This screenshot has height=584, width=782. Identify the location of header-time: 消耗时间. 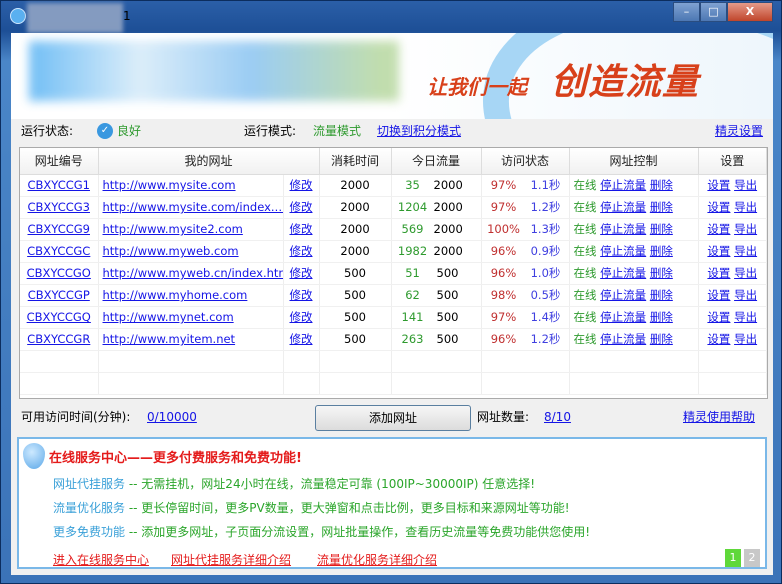
(355, 161).